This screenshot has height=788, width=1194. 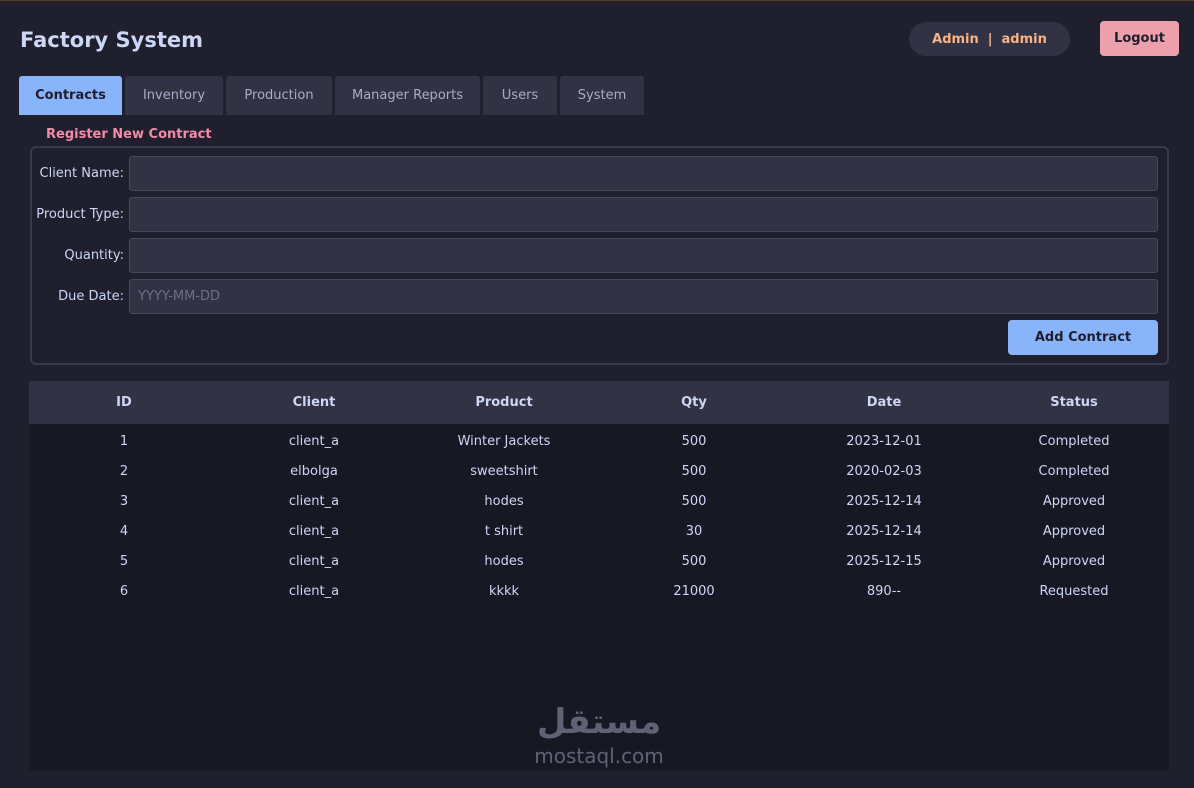 What do you see at coordinates (124, 471) in the screenshot?
I see `cell-id: 2` at bounding box center [124, 471].